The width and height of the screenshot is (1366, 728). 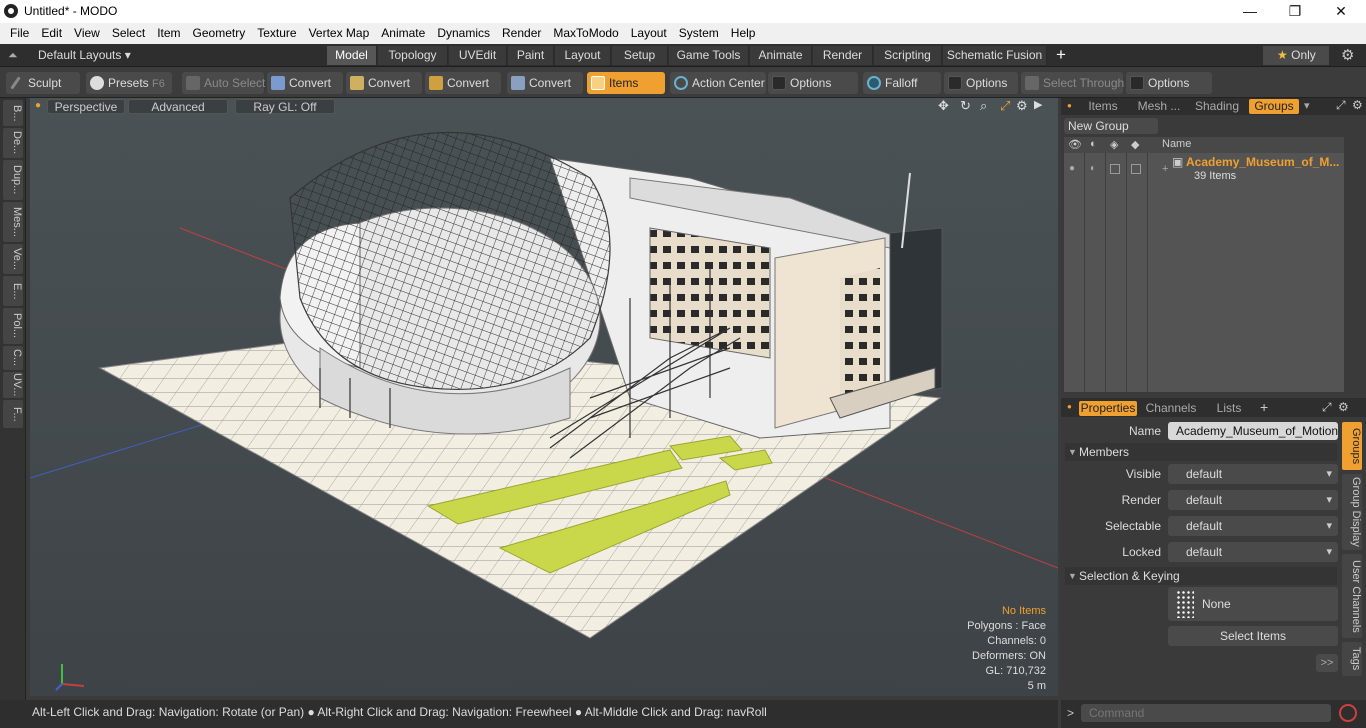 What do you see at coordinates (1022, 106) in the screenshot?
I see `viewport-gear-icon: ⚙` at bounding box center [1022, 106].